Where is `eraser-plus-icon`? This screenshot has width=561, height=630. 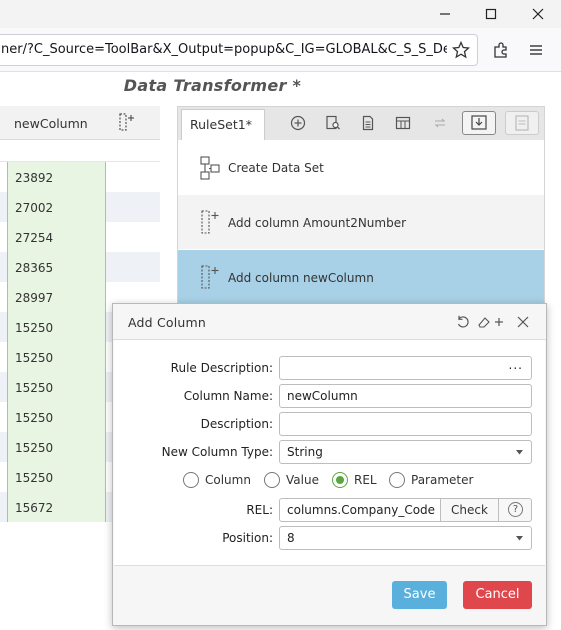
eraser-plus-icon is located at coordinates (490, 322).